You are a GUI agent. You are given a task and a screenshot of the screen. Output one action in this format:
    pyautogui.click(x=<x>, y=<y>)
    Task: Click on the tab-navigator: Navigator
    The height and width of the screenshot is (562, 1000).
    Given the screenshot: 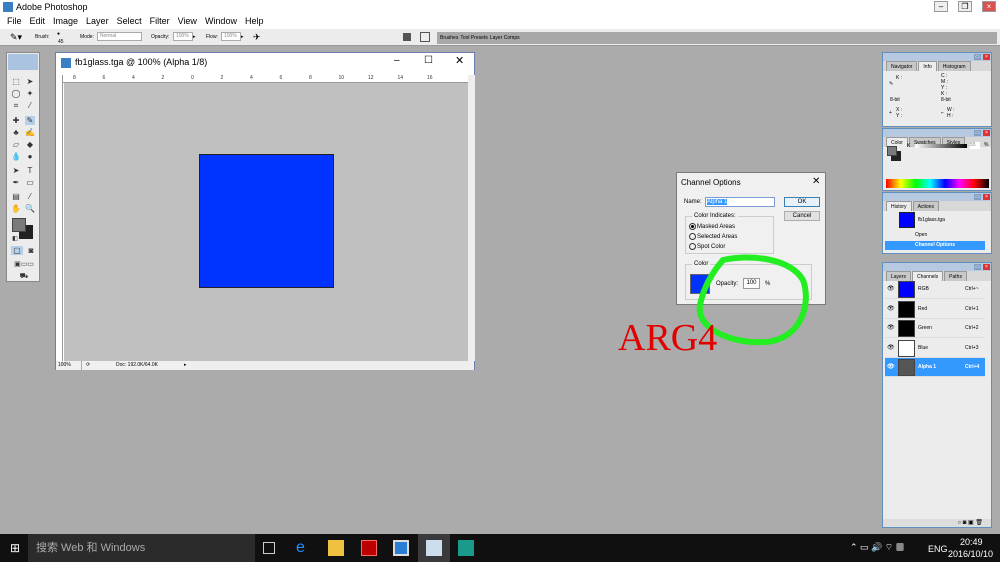 What is the action you would take?
    pyautogui.click(x=902, y=66)
    